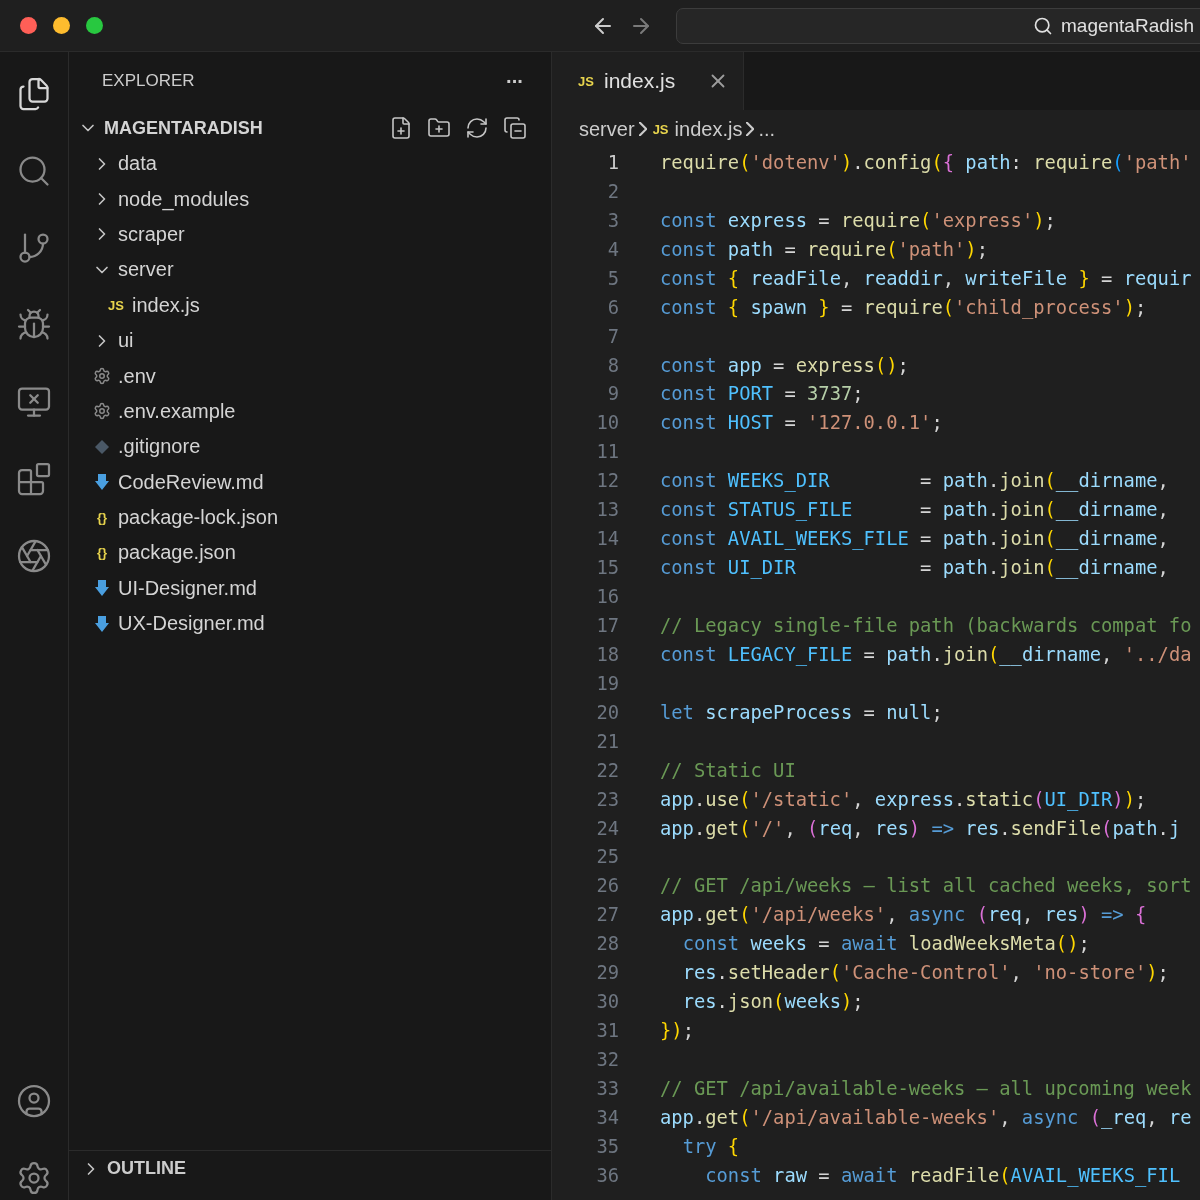  I want to click on file-name: UI-Designer.md, so click(187, 588).